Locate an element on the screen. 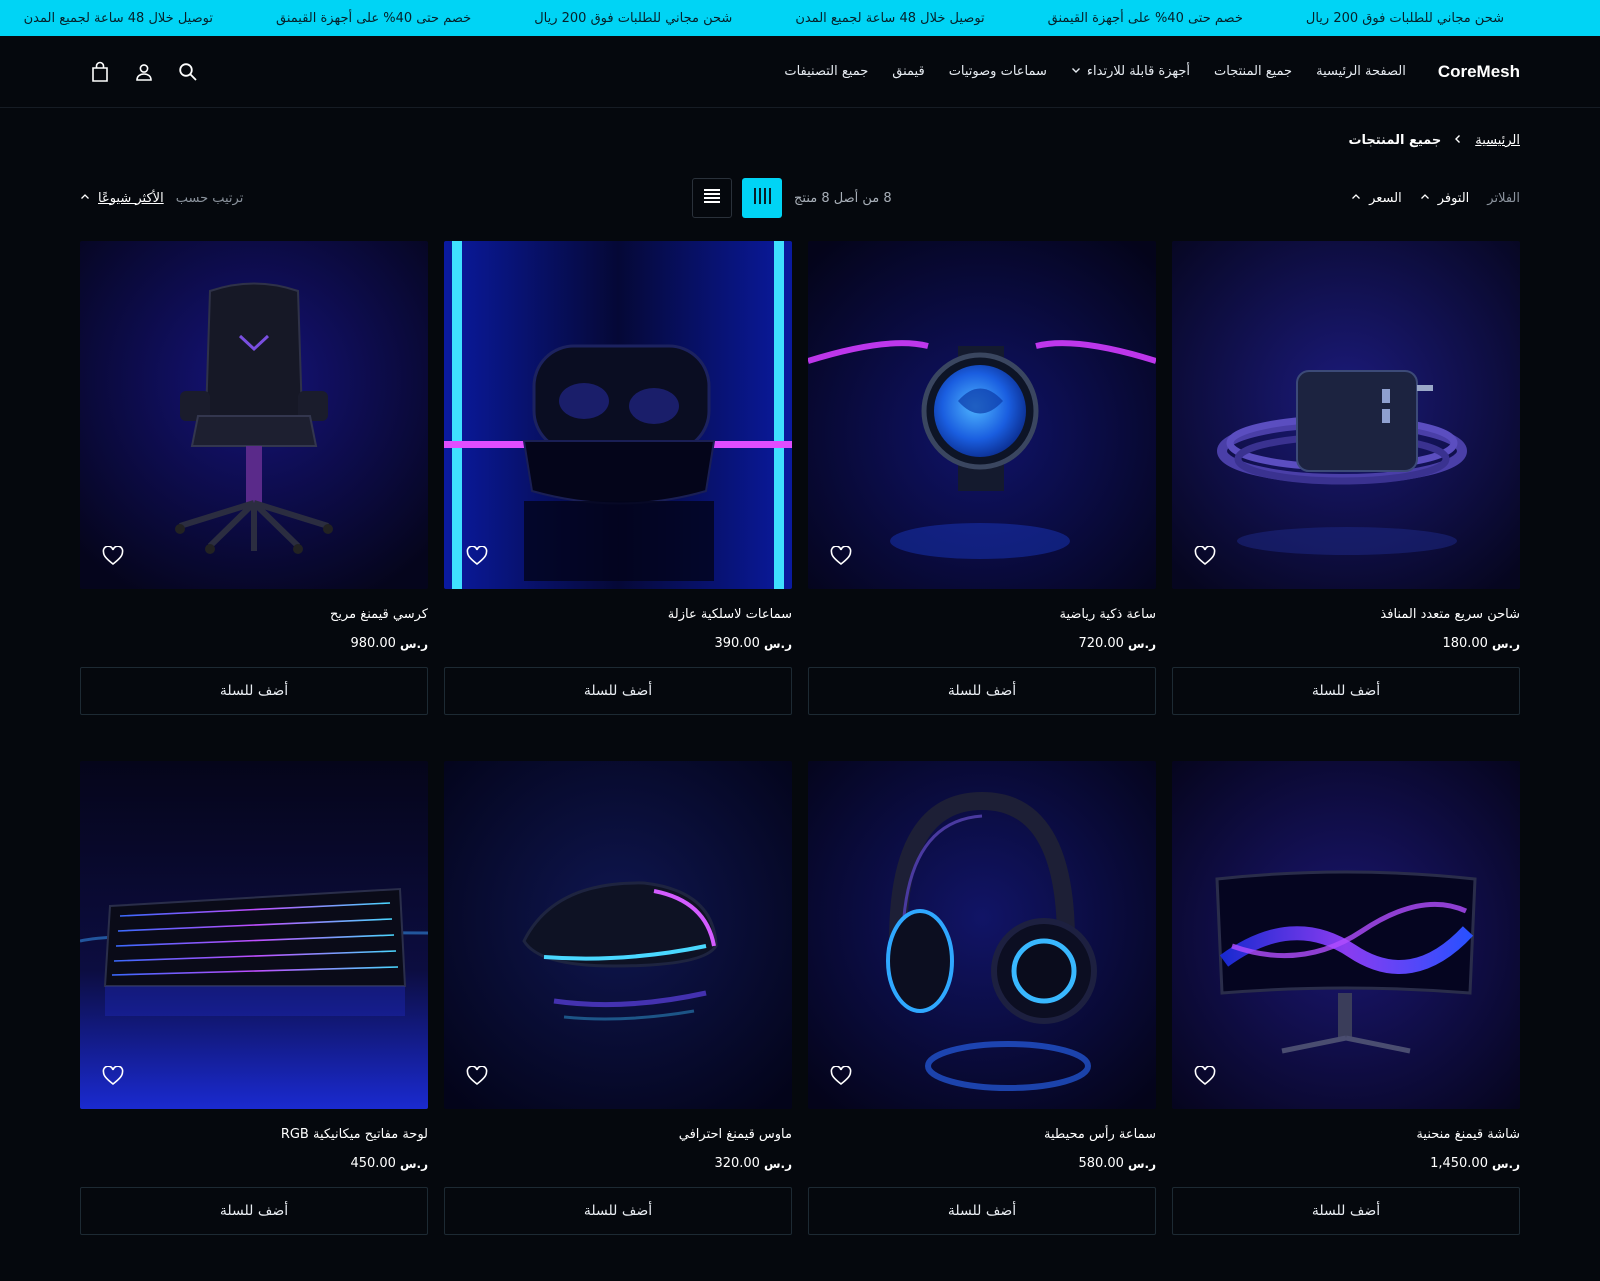 The width and height of the screenshot is (1600, 1281). price-value: 580.00 is located at coordinates (1101, 1163).